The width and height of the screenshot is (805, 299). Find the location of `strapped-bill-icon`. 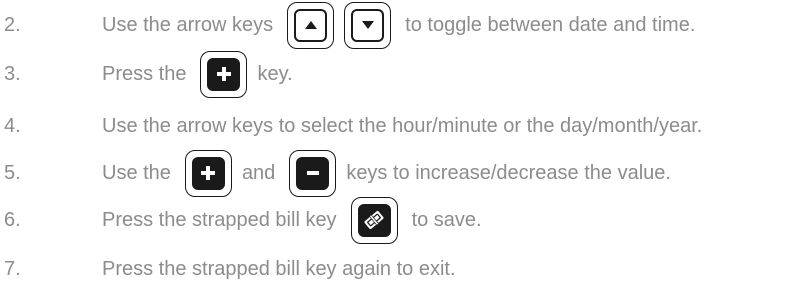

strapped-bill-icon is located at coordinates (374, 220).